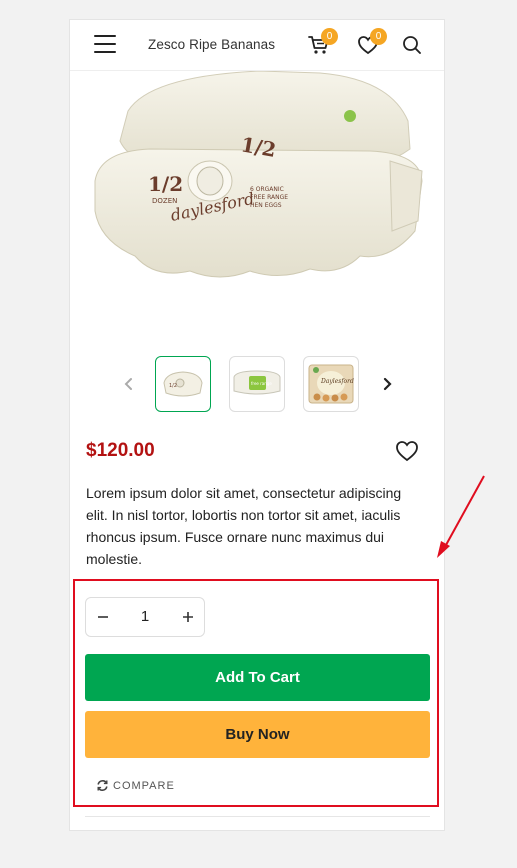 The height and width of the screenshot is (868, 517). I want to click on thumbnail-next-button, so click(387, 384).